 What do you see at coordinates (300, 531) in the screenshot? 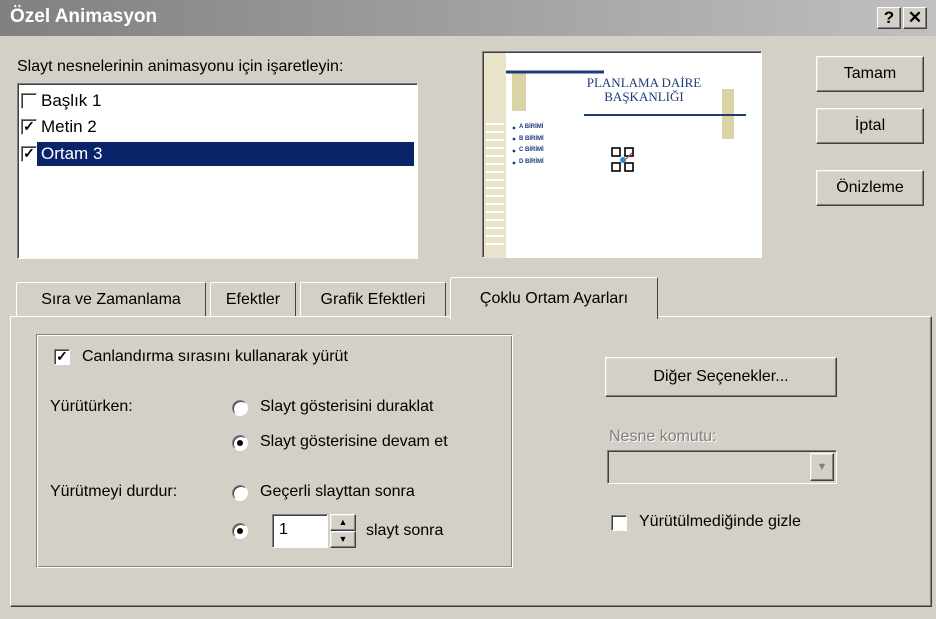
I see `slide-count-input: 1` at bounding box center [300, 531].